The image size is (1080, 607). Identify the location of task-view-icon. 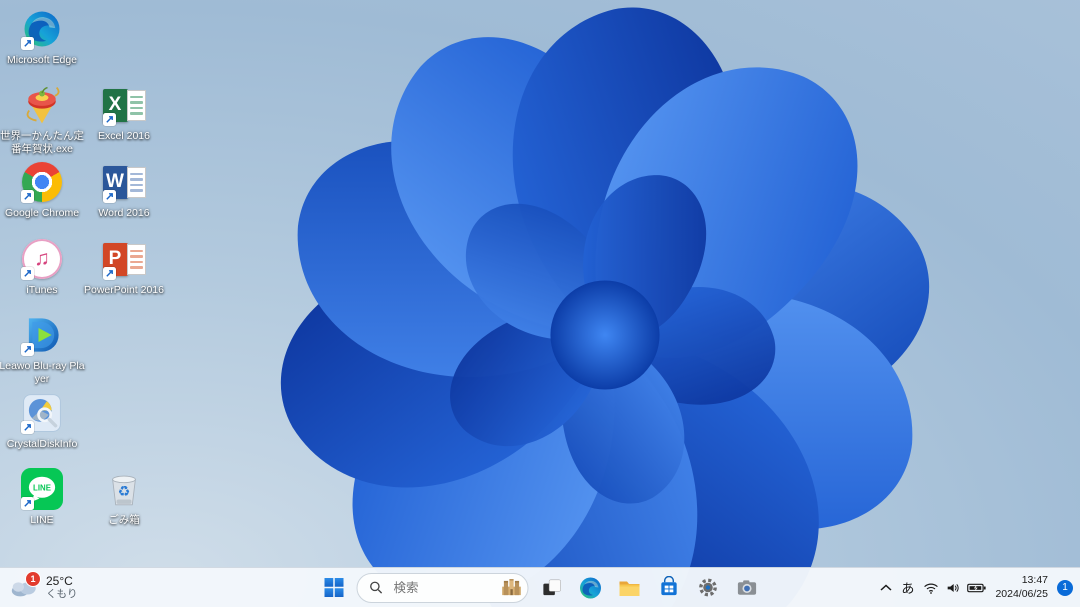
(551, 587).